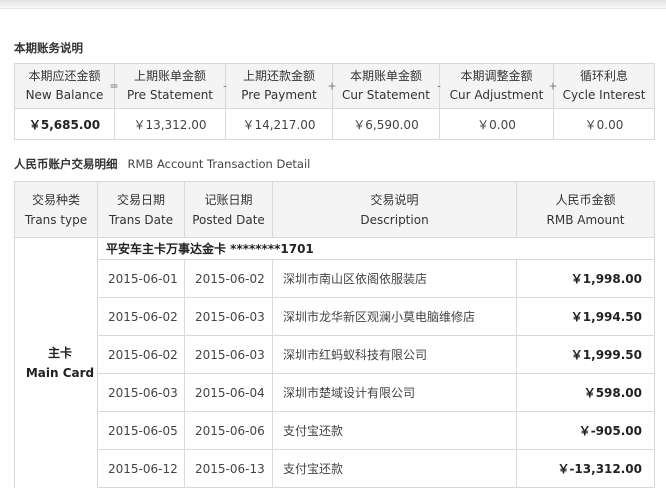 This screenshot has height=502, width=666. Describe the element at coordinates (279, 95) in the screenshot. I see `summary-header-en: Pre Payment` at that location.